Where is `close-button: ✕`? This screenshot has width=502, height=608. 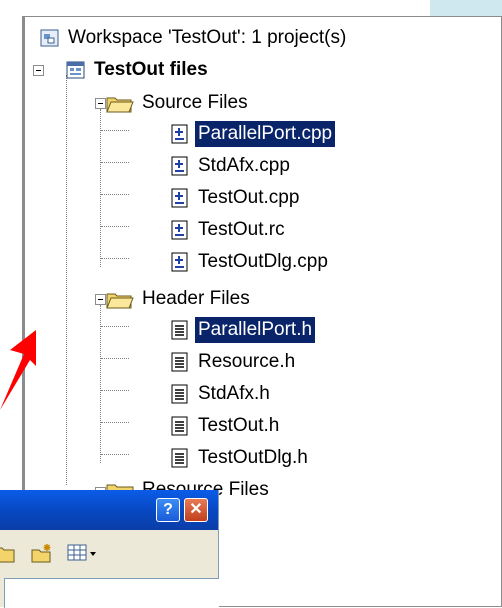
close-button: ✕ is located at coordinates (196, 510).